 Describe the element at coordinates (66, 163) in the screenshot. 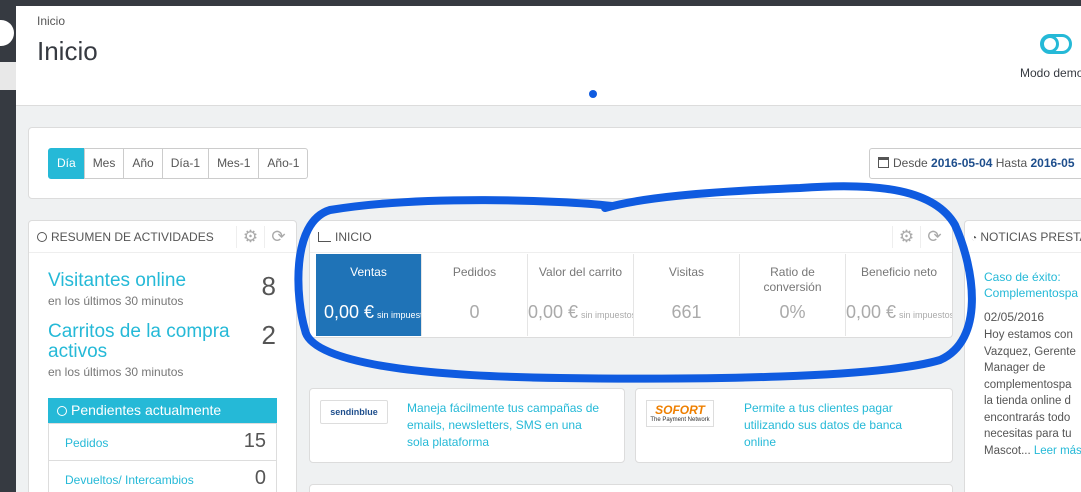

I see `period-button-dia: Día` at that location.